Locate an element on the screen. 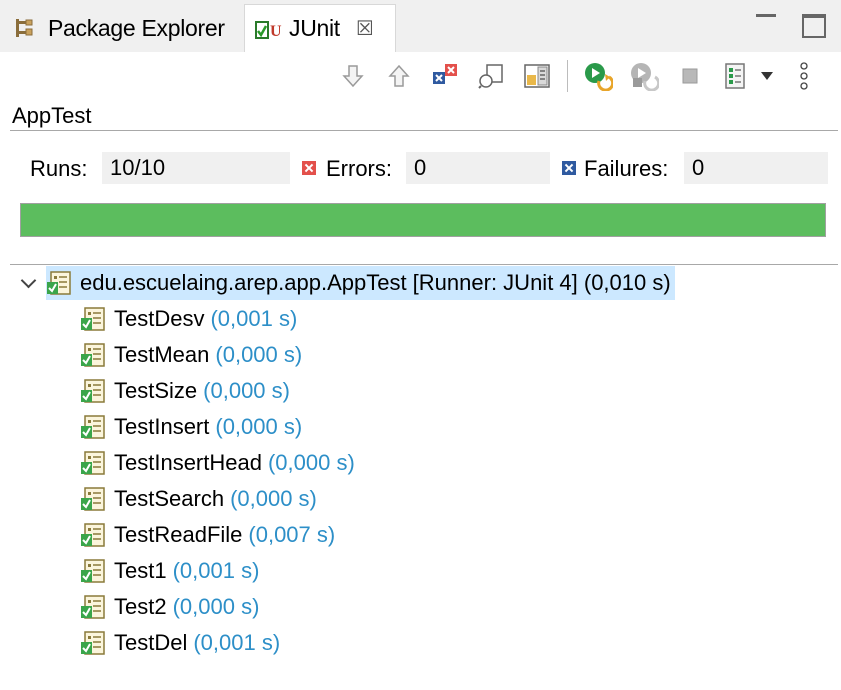  tab-label: Package Explorer is located at coordinates (136, 27).